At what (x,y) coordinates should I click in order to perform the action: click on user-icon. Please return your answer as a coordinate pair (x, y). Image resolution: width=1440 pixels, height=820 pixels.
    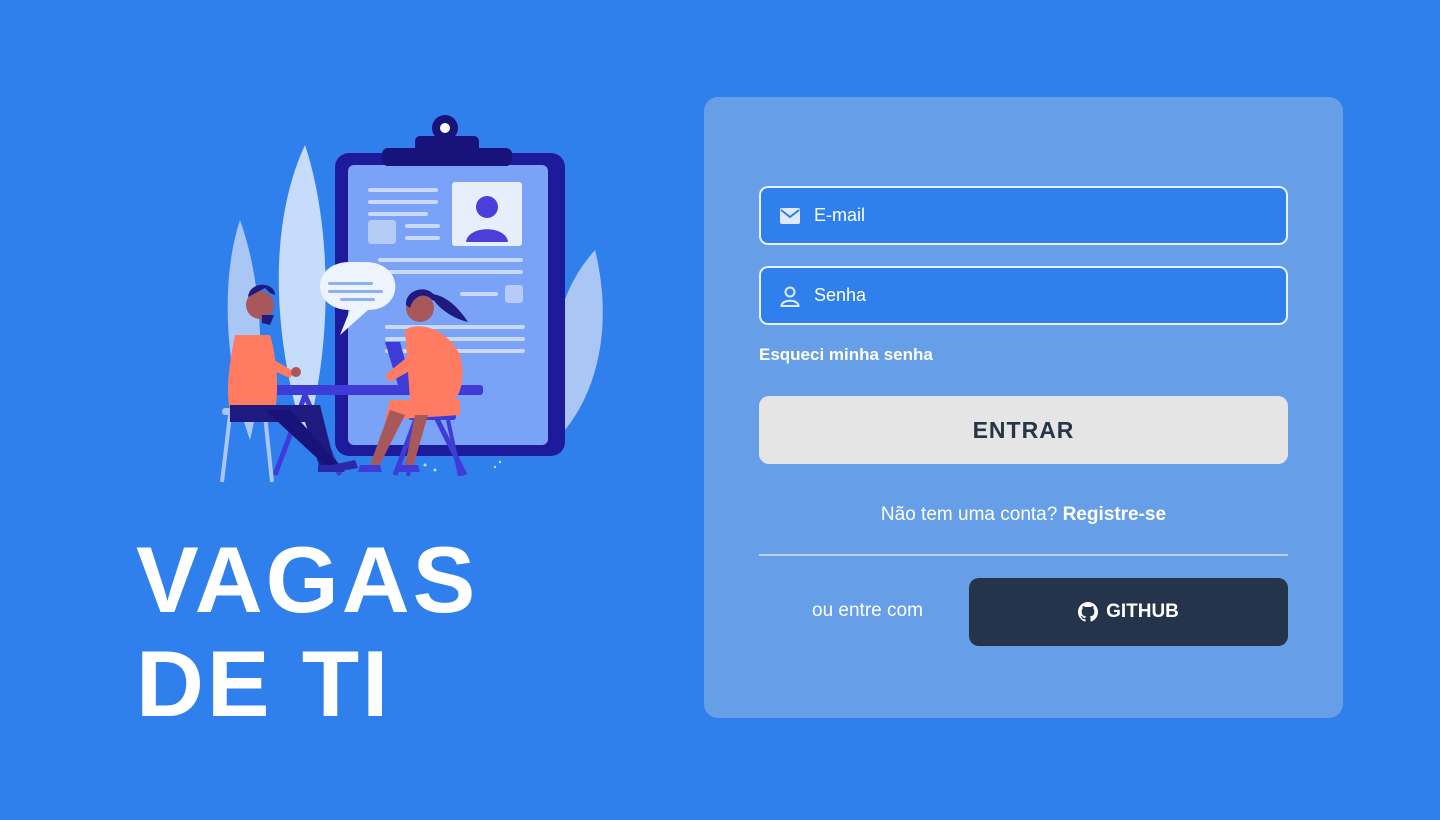
    Looking at the image, I should click on (790, 296).